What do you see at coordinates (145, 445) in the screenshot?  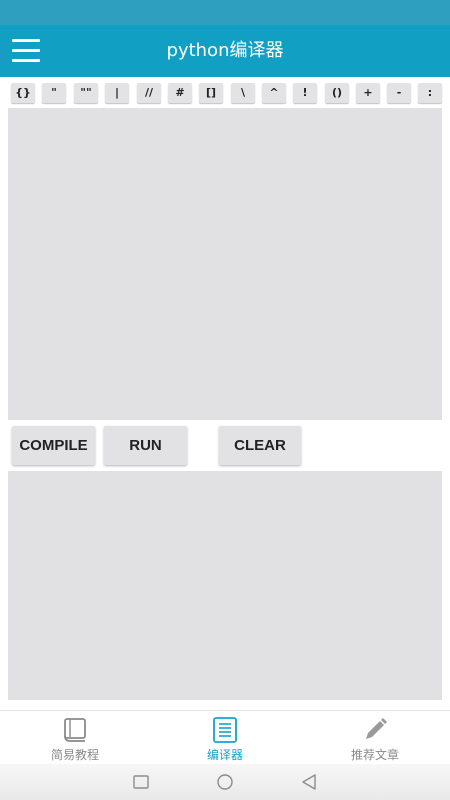 I see `run-button: RUN` at bounding box center [145, 445].